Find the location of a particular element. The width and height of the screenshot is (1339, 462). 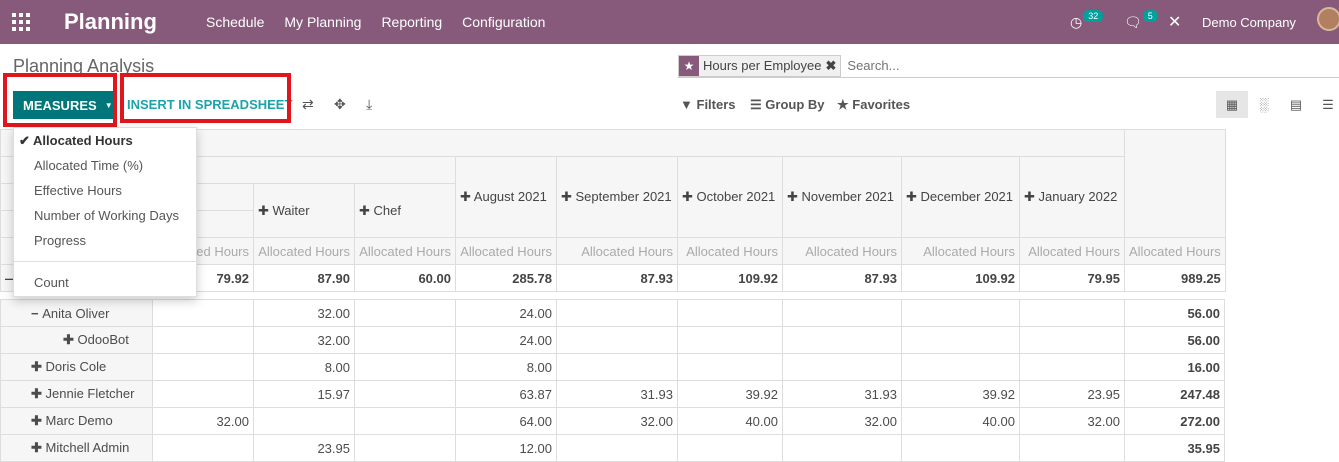

apps-menu-icon is located at coordinates (21, 22).